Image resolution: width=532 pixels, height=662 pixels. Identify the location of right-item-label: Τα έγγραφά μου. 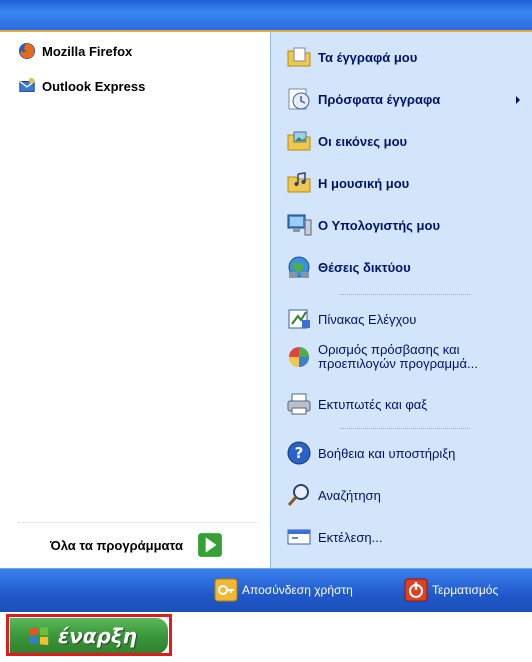
(368, 57).